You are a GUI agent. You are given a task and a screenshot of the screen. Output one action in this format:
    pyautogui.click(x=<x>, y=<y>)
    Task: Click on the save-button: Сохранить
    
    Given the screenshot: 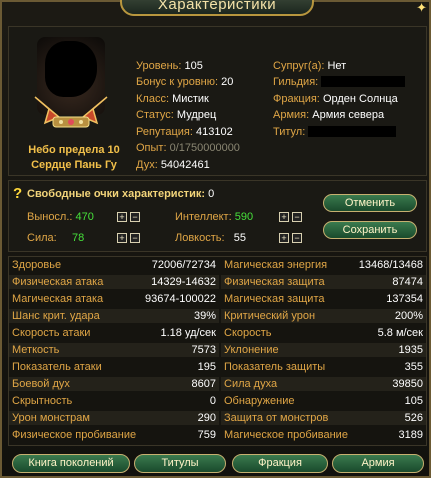 What is the action you would take?
    pyautogui.click(x=370, y=230)
    